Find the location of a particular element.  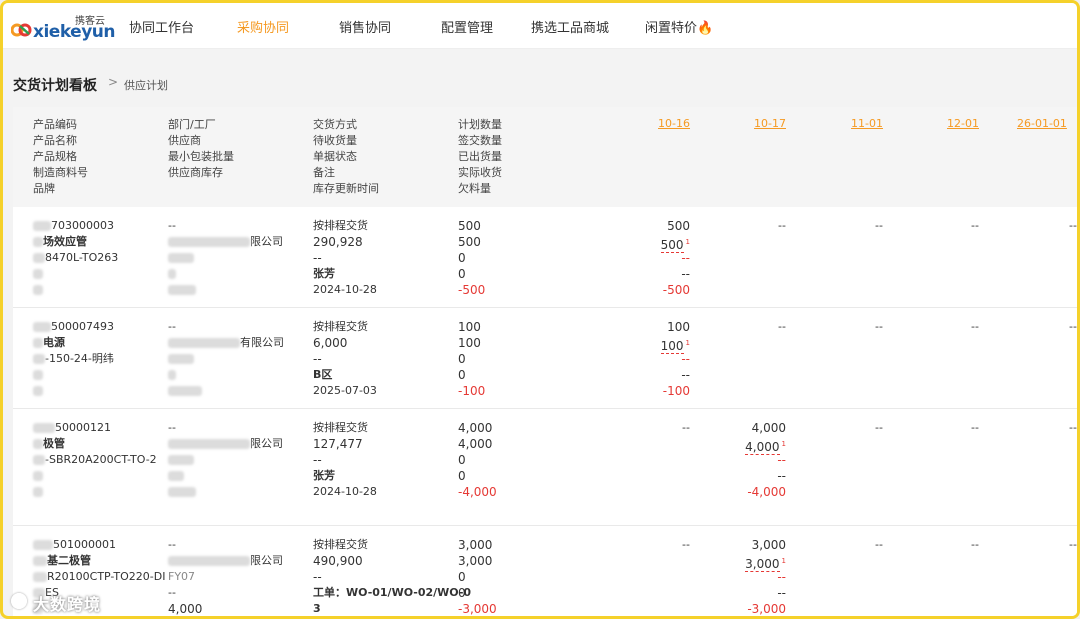

product-spec: -150-24-明纬 is located at coordinates (73, 359).